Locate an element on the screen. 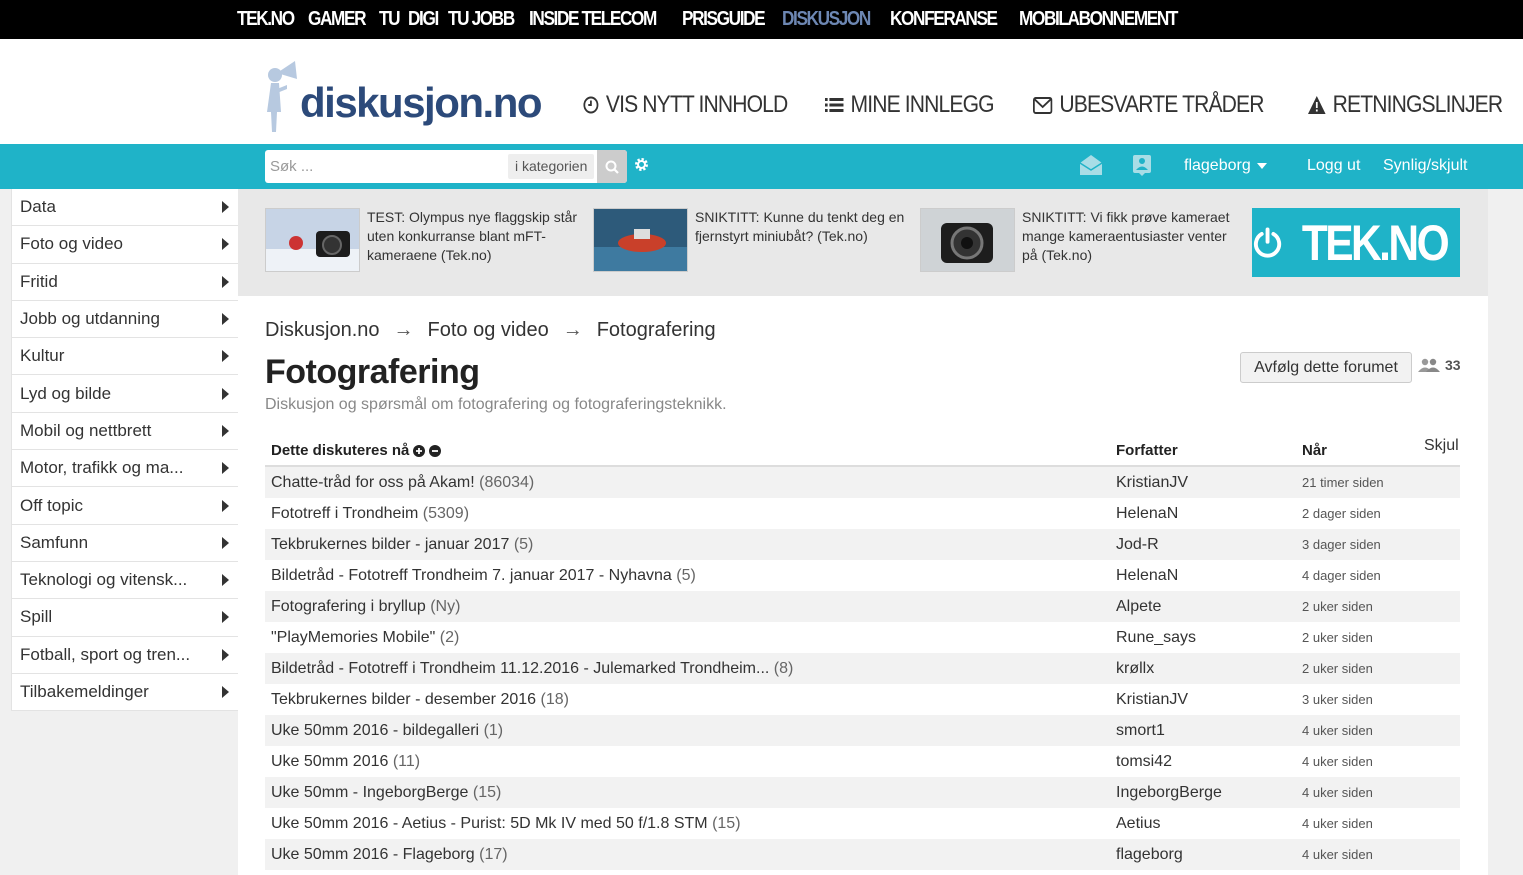 The height and width of the screenshot is (875, 1523). sidebar-item: Lyd og bilde is located at coordinates (125, 394).